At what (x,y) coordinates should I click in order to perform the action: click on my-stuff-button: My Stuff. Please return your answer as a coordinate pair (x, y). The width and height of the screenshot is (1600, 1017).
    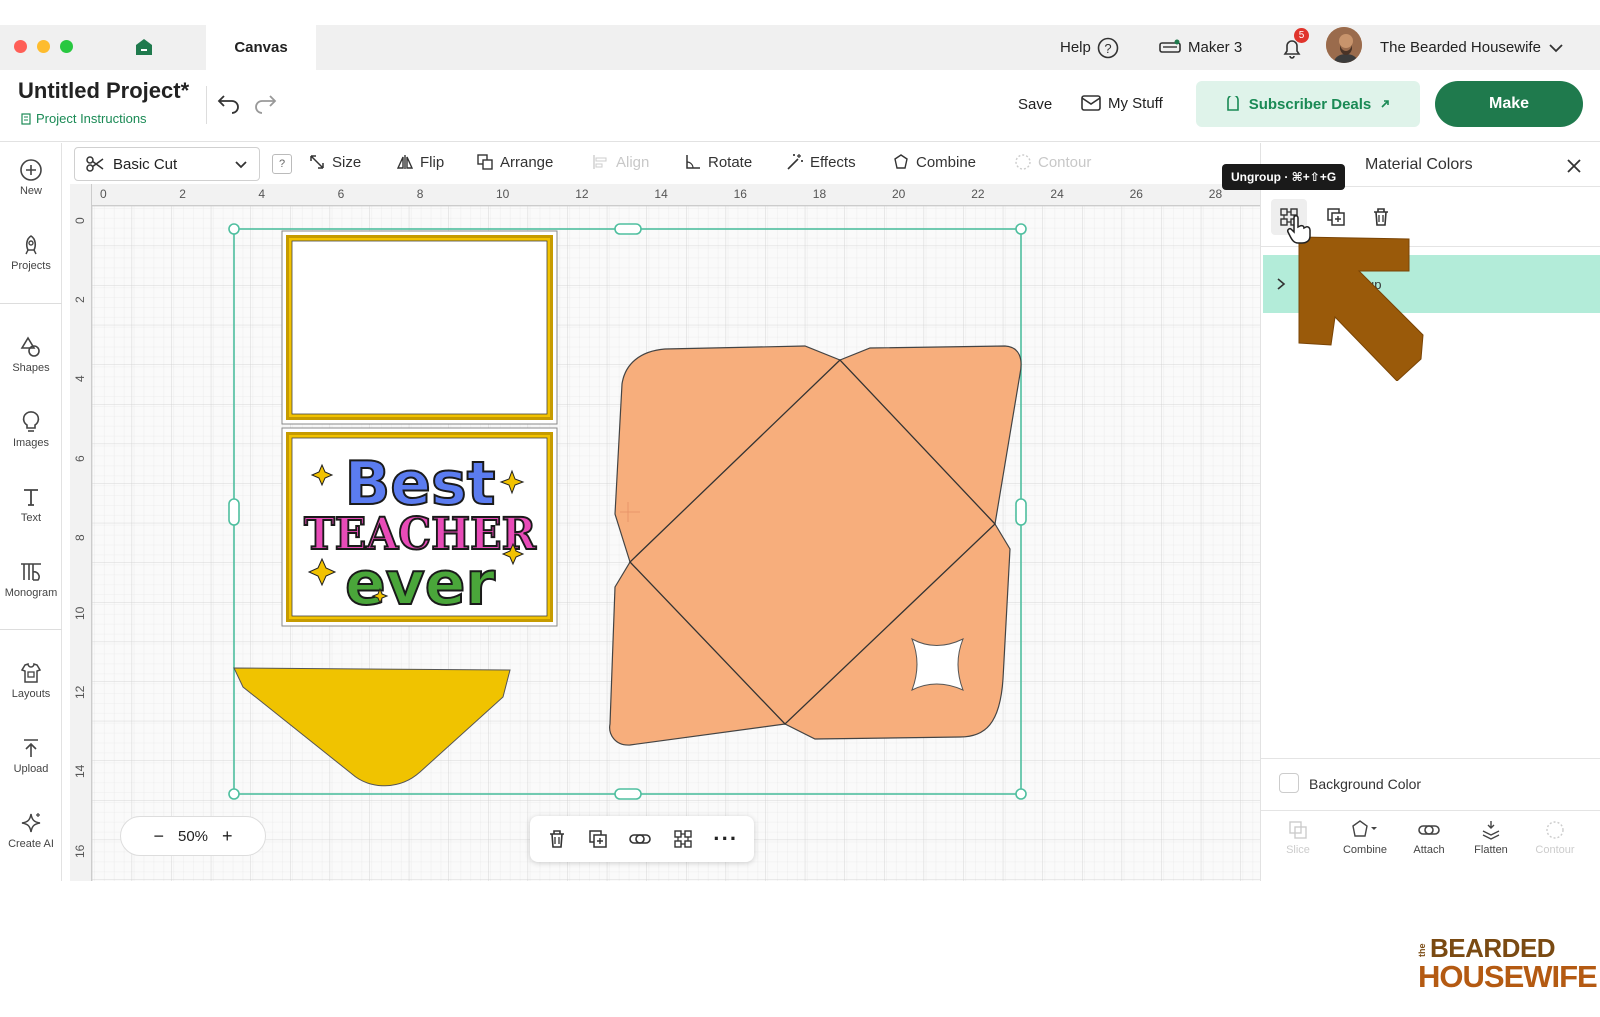
    Looking at the image, I should click on (1121, 103).